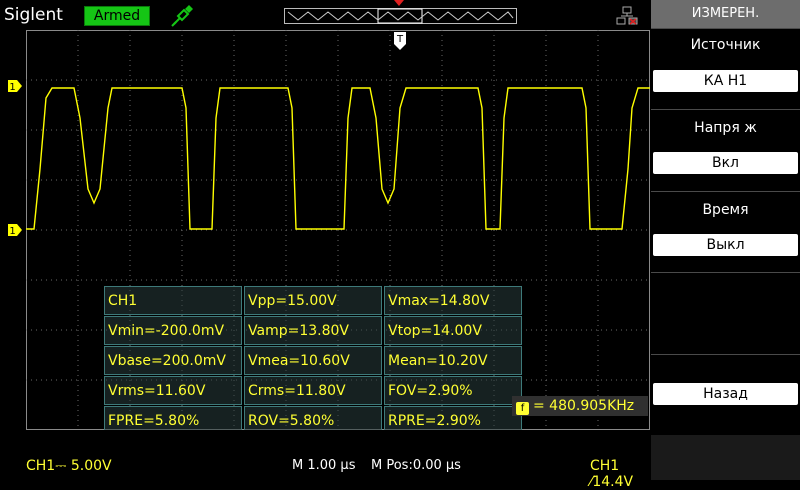 Image resolution: width=800 pixels, height=490 pixels. Describe the element at coordinates (725, 231) in the screenshot. I see `menu-item-time: Время Выкл` at that location.